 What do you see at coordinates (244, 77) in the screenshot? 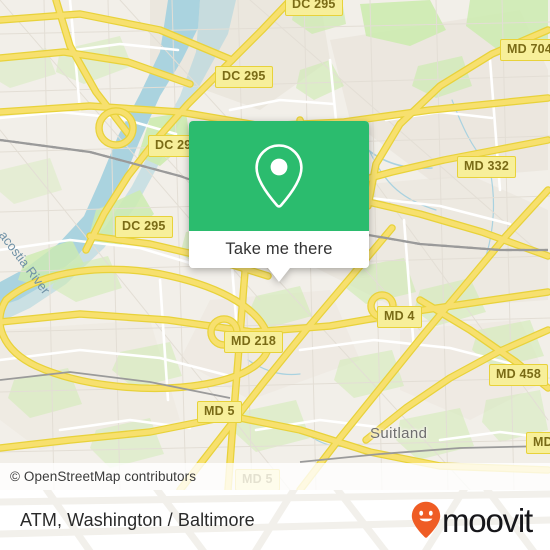
I see `road-shield-dc-295-b: DC 295` at bounding box center [244, 77].